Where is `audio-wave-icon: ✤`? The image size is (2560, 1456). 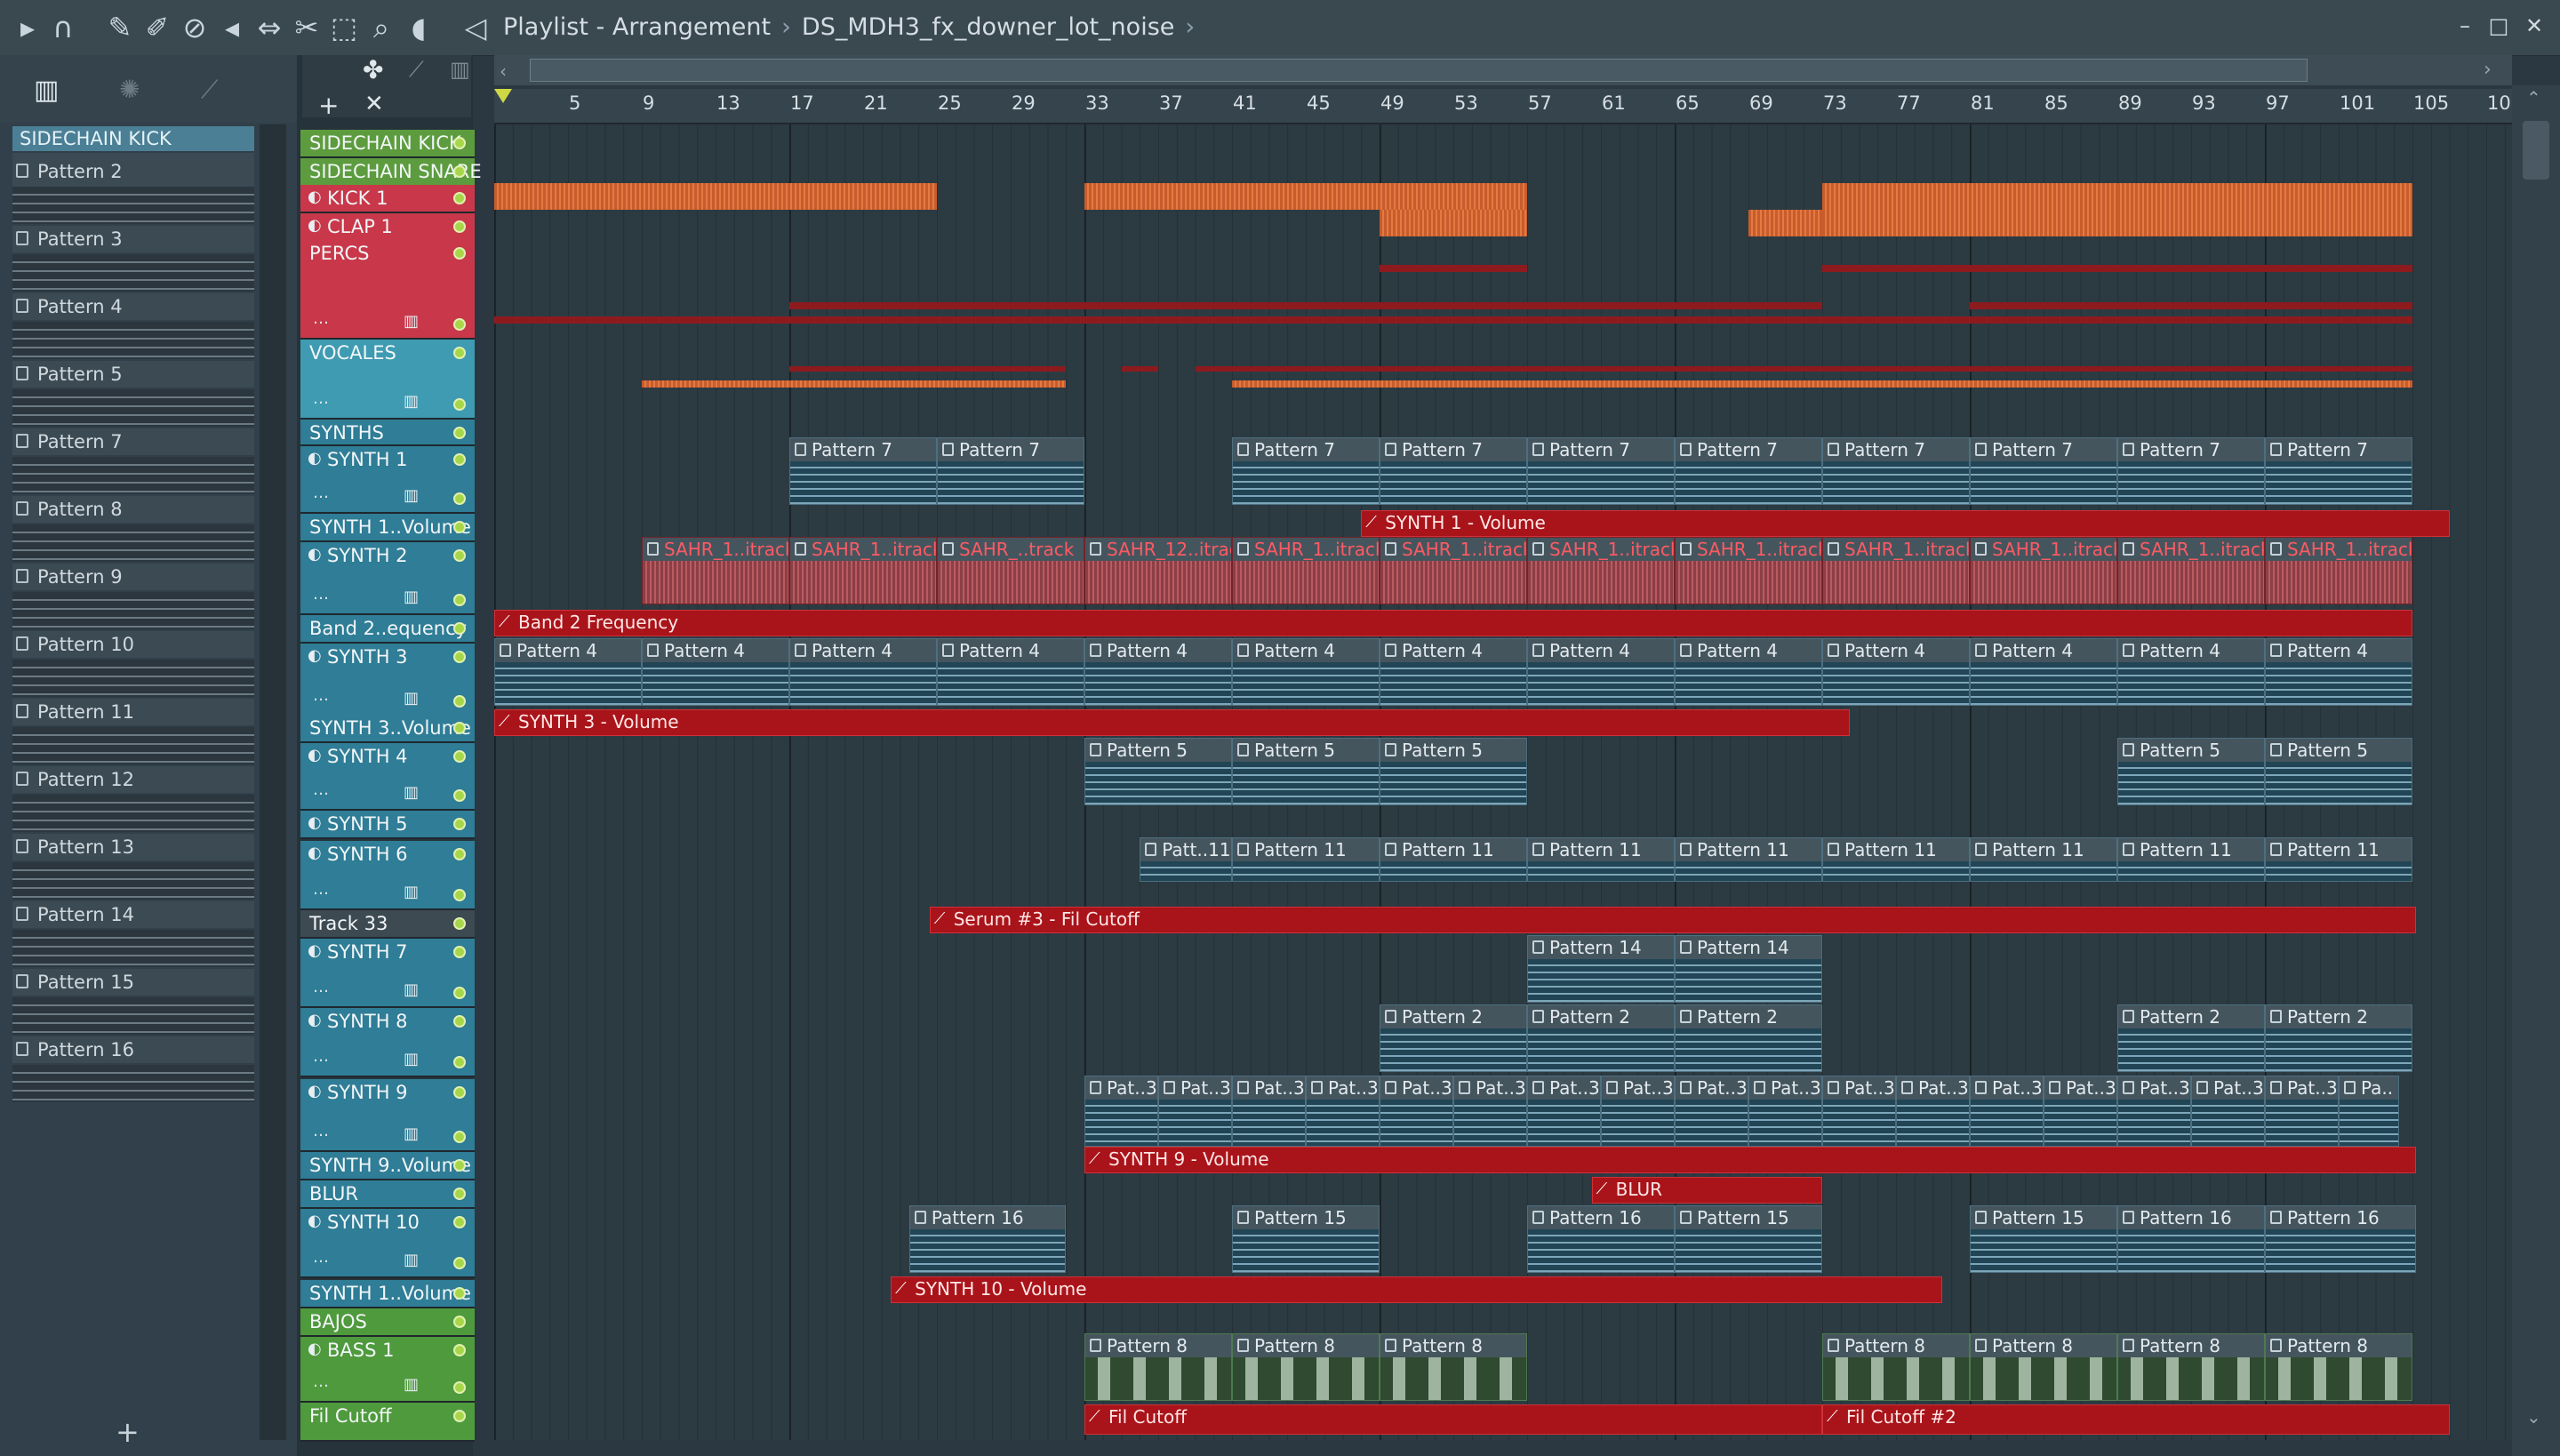 audio-wave-icon: ✤ is located at coordinates (373, 69).